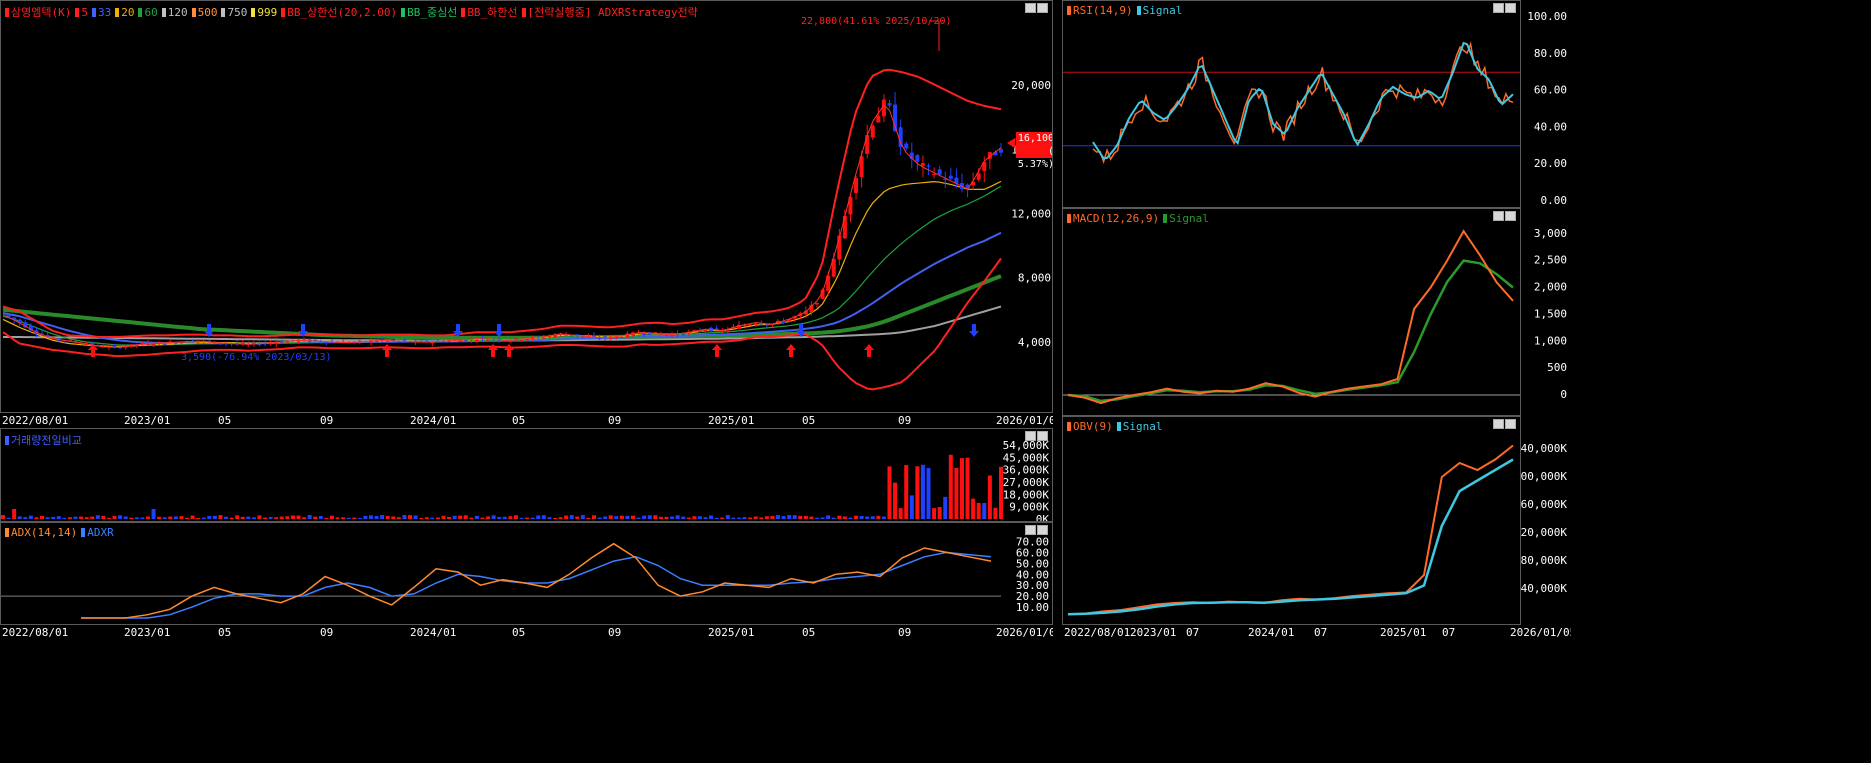  Describe the element at coordinates (35, 632) in the screenshot. I see `x-tick-label: 2022/08/01` at that location.